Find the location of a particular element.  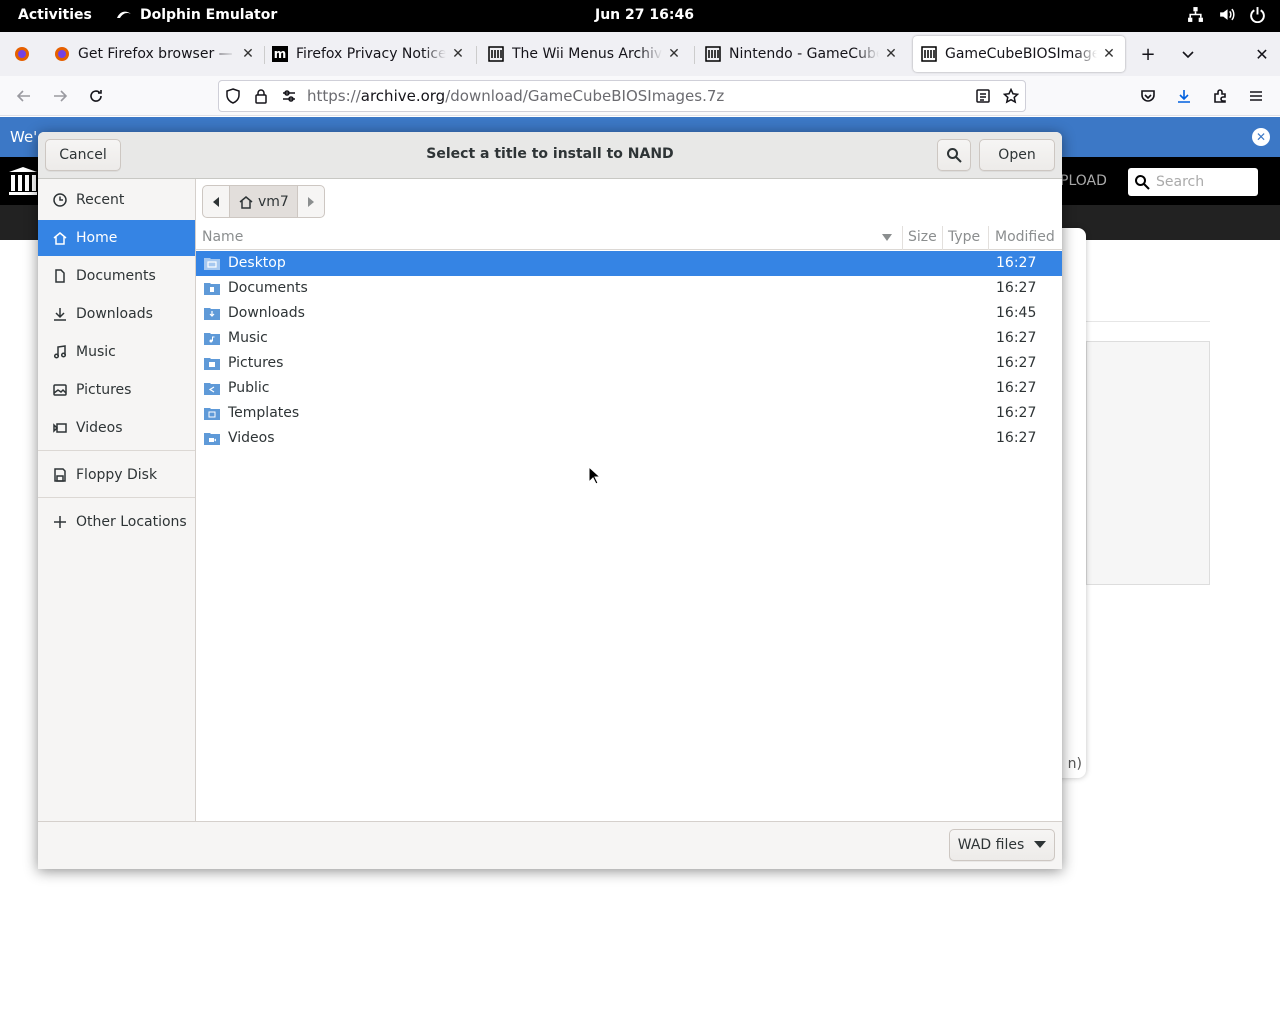

public-folder-icon is located at coordinates (212, 389).